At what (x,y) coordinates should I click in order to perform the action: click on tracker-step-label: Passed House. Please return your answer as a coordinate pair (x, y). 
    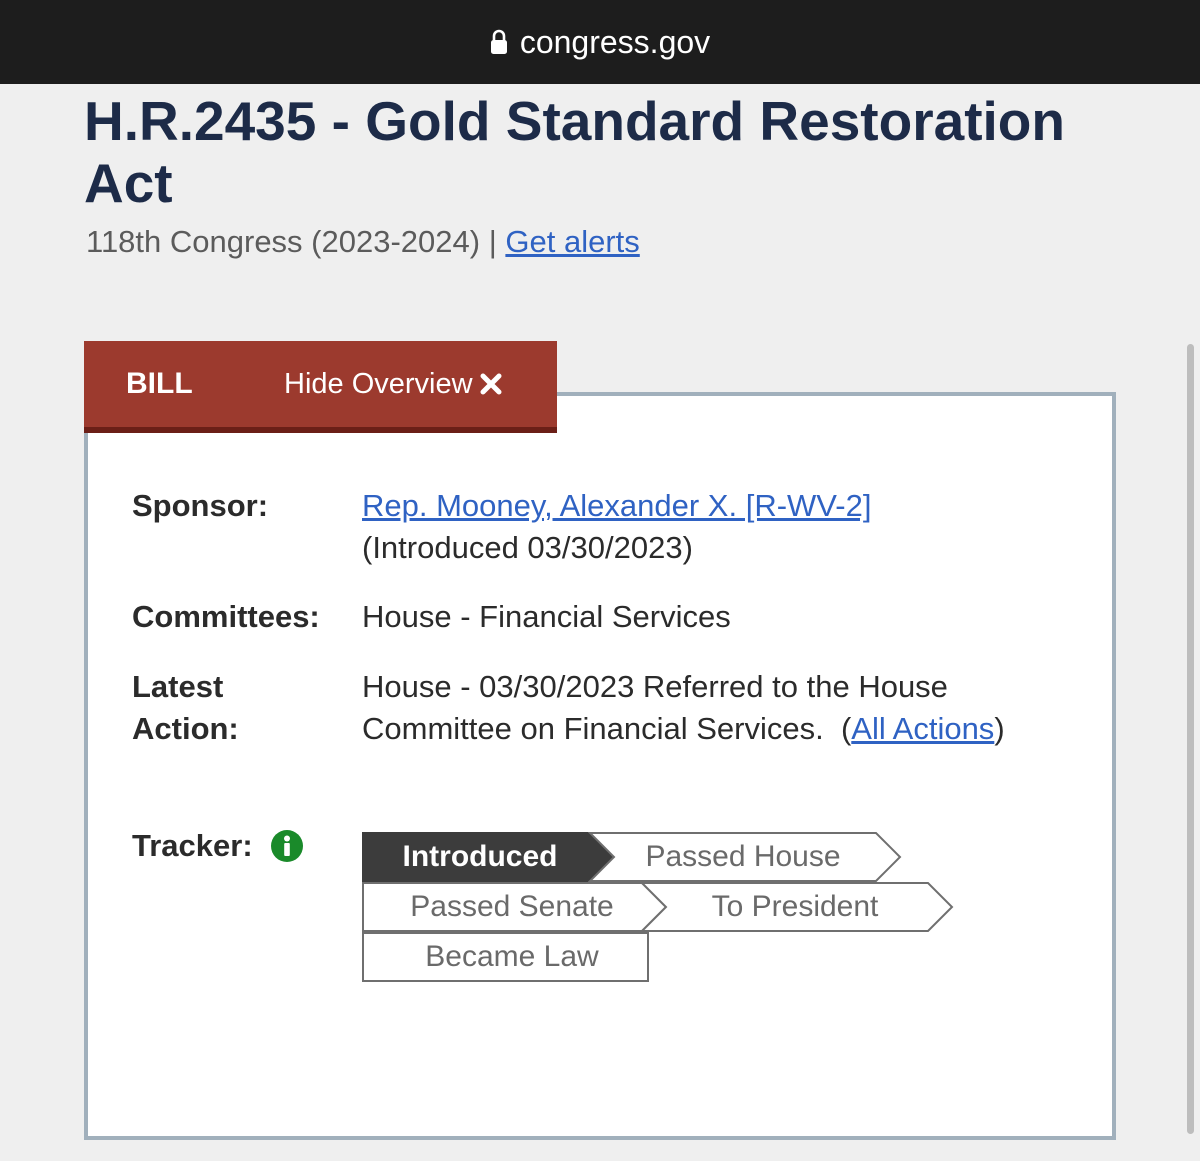
    Looking at the image, I should click on (743, 856).